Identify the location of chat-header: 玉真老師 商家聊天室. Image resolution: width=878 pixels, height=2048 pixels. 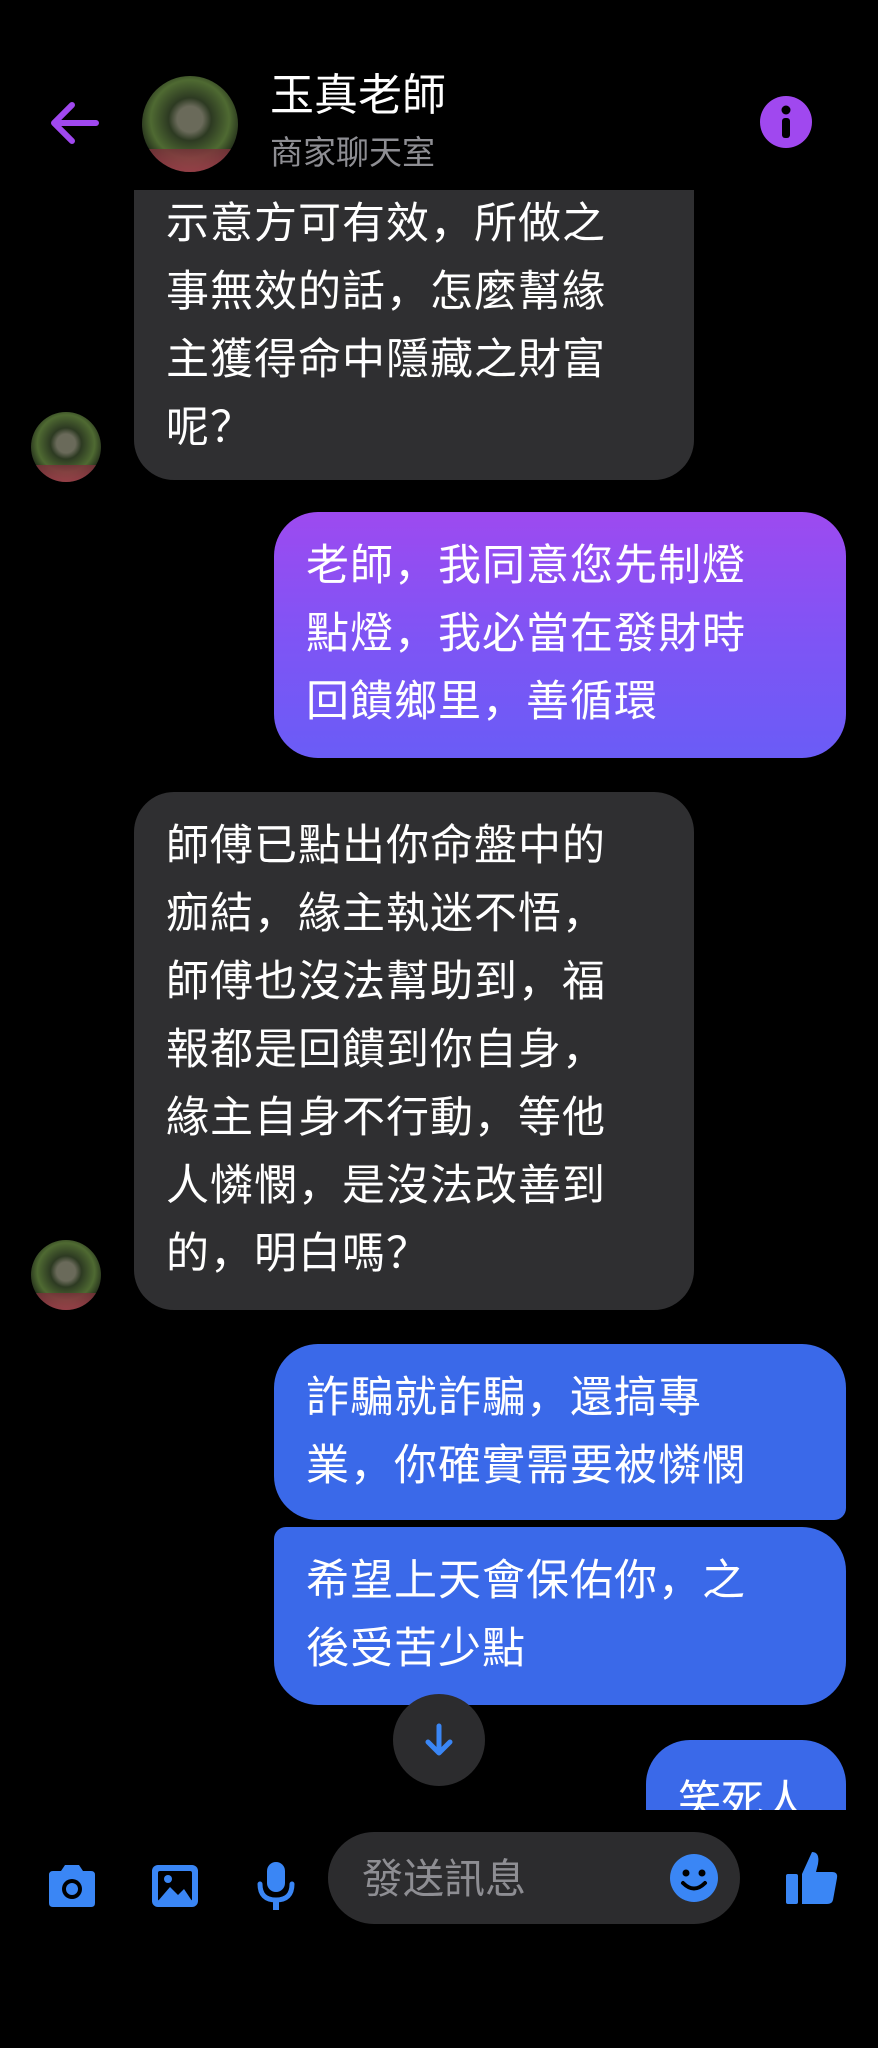
(439, 95).